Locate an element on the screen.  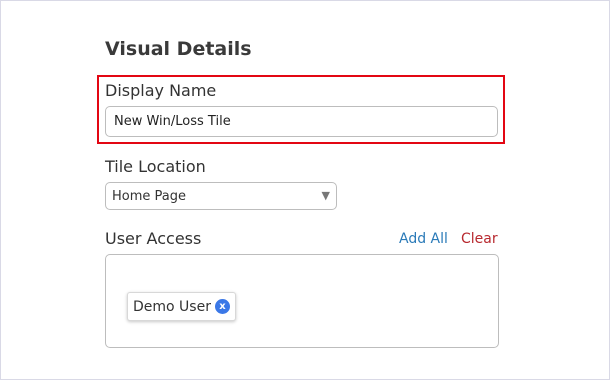
tile-location-select: Home Page ▼ is located at coordinates (221, 196).